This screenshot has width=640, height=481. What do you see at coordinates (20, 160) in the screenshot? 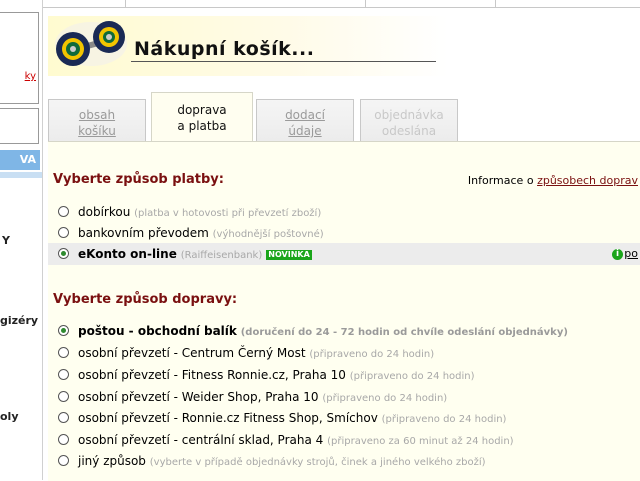
I see `sidebar-item-highlighted: VA` at bounding box center [20, 160].